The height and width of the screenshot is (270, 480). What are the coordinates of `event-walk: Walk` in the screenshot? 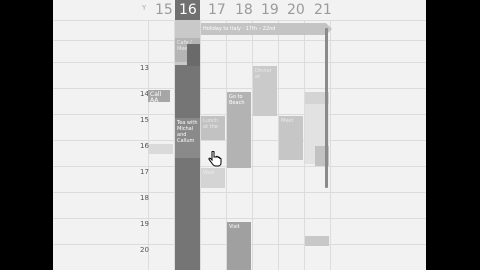 It's located at (213, 178).